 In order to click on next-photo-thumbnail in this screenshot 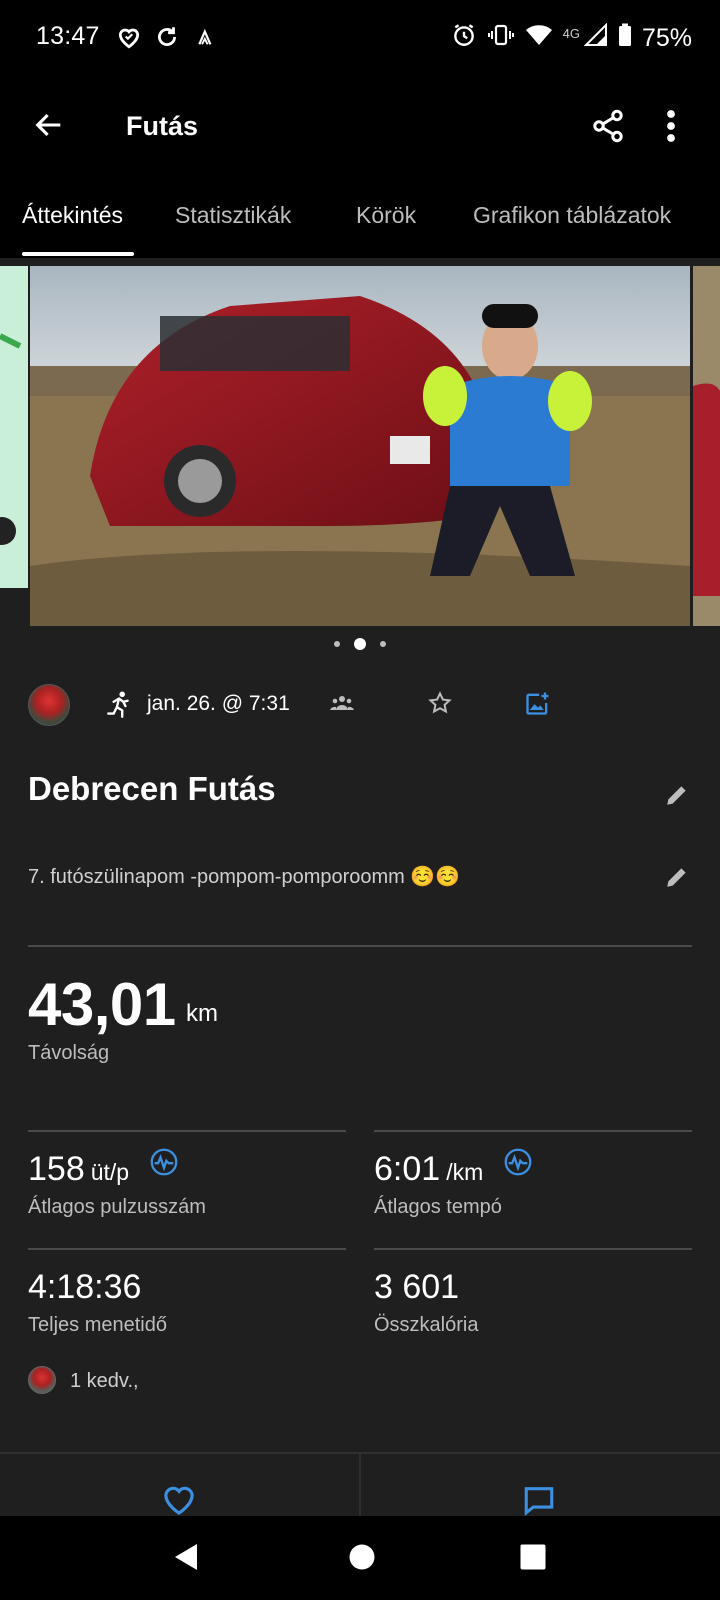, I will do `click(706, 446)`.